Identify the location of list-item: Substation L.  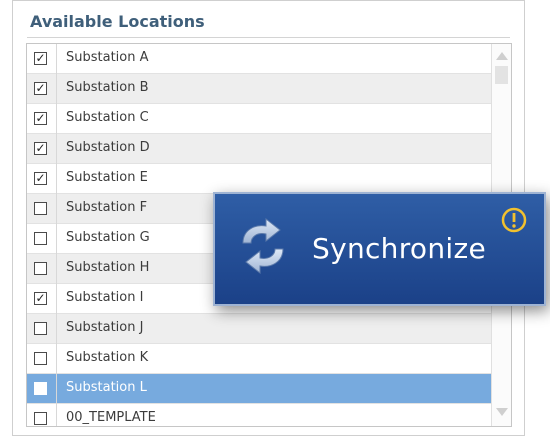
(259, 389).